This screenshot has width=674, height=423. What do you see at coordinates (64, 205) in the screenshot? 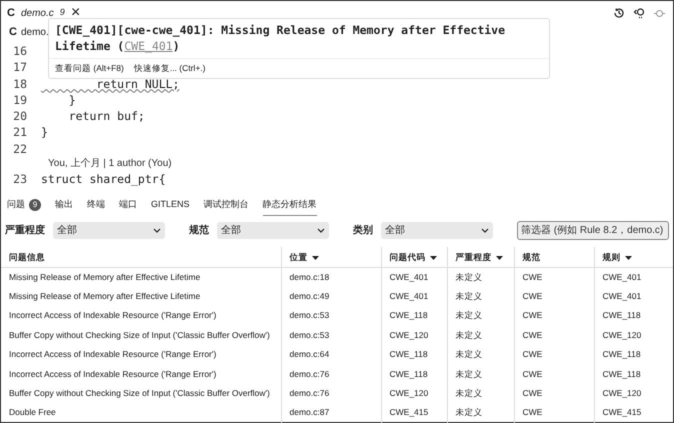
I see `panel-tab: 输出` at bounding box center [64, 205].